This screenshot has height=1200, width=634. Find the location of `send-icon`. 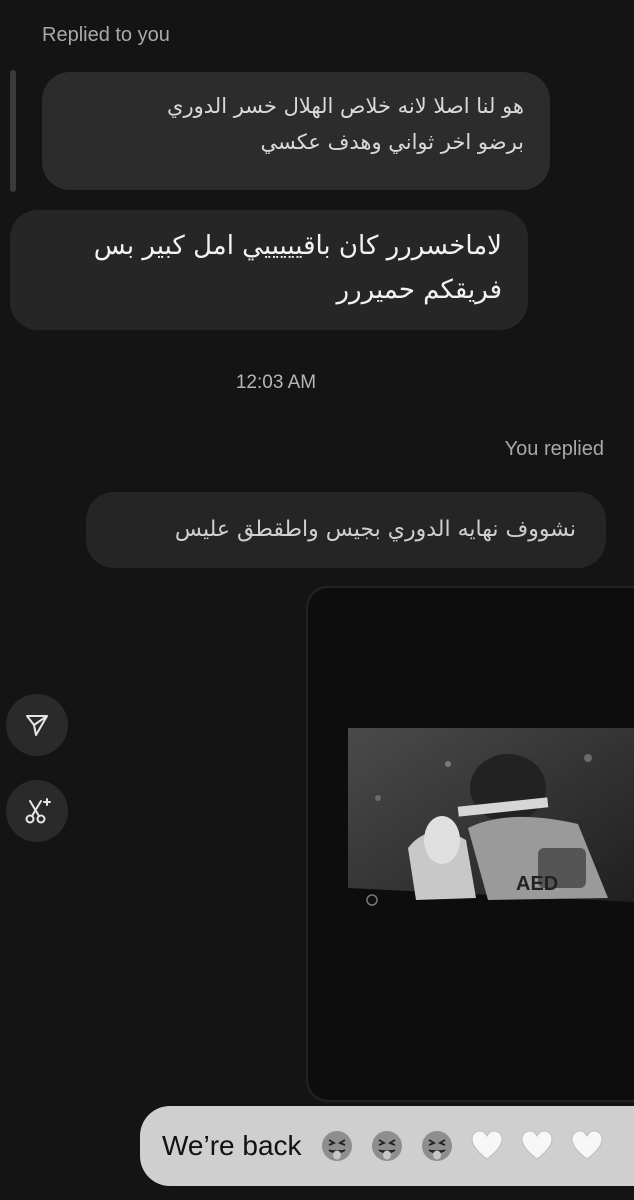

send-icon is located at coordinates (37, 725).